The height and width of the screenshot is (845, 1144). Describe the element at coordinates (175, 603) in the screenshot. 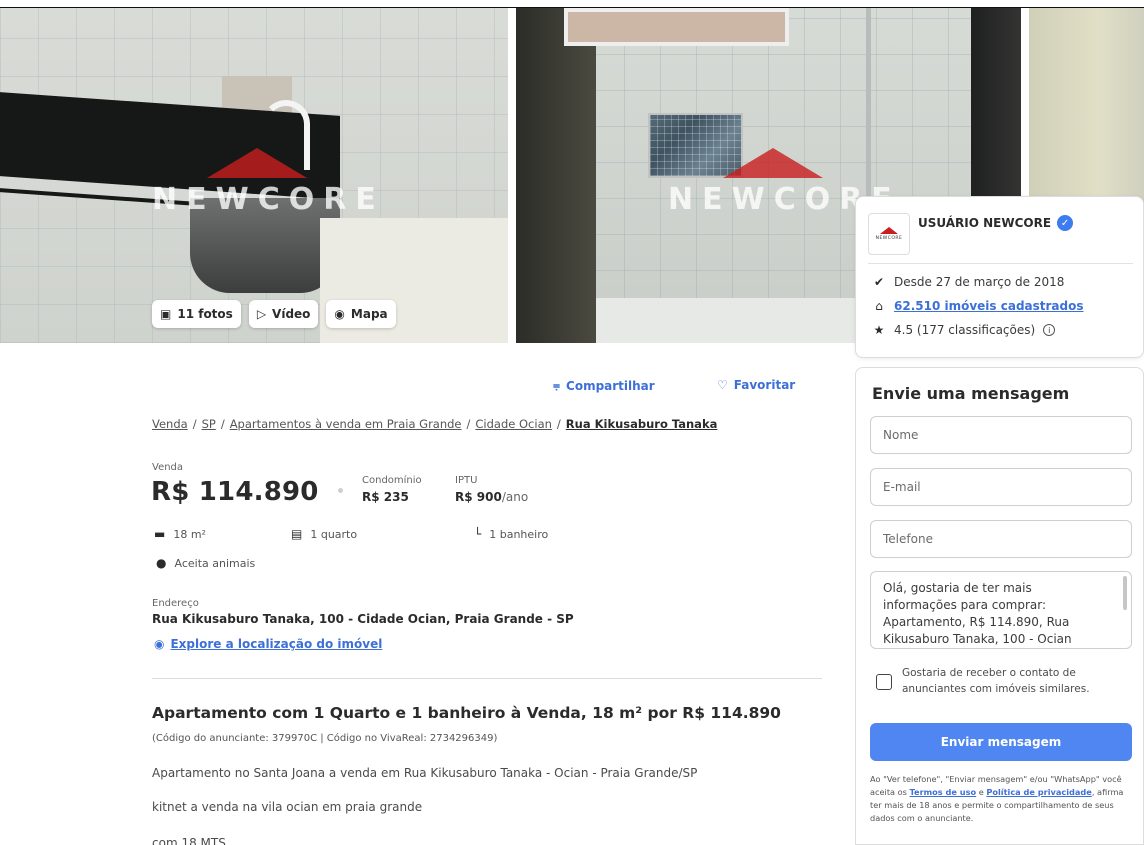

I see `address-label: Endereço` at that location.